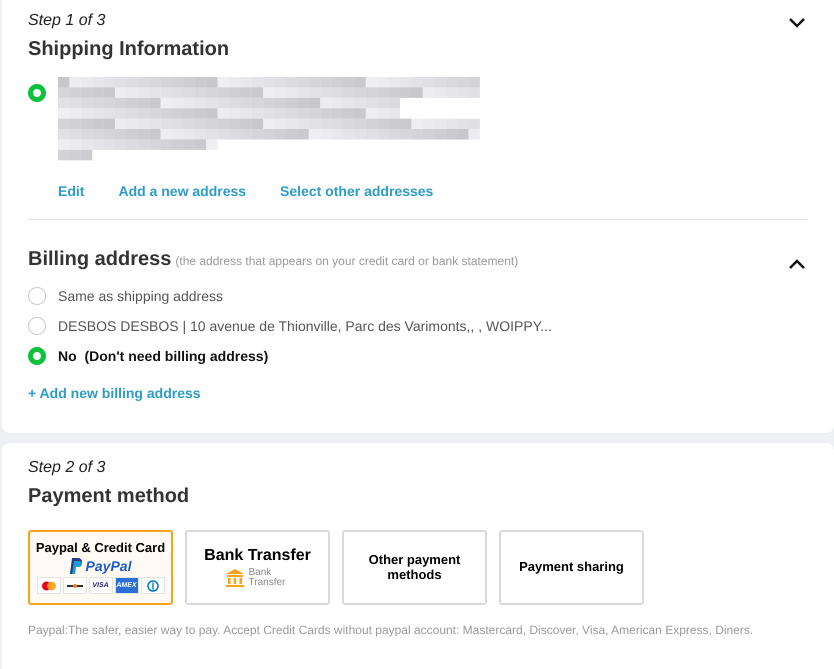 The image size is (834, 669). What do you see at coordinates (37, 93) in the screenshot?
I see `address-radio` at bounding box center [37, 93].